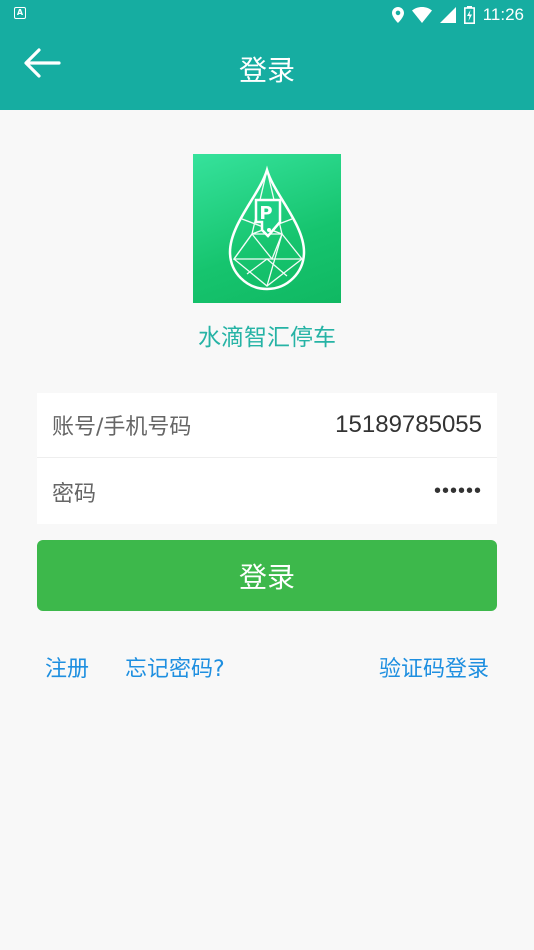 This screenshot has height=950, width=534. Describe the element at coordinates (503, 14) in the screenshot. I see `status-time: 11:26` at that location.